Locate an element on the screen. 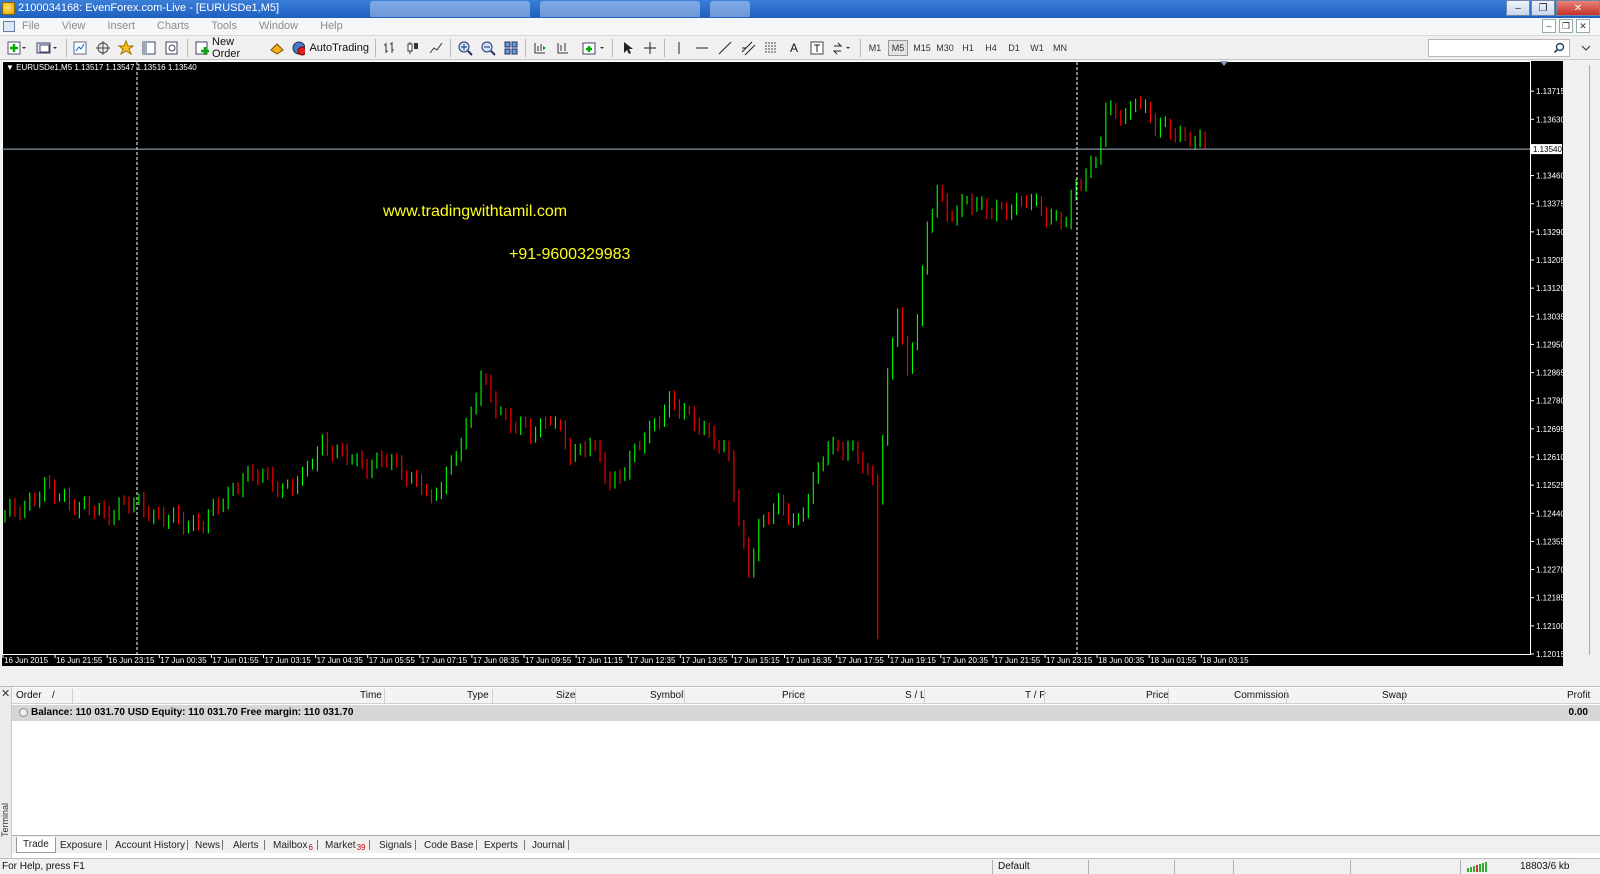 The image size is (1600, 874). tab-journal: Journal is located at coordinates (548, 845).